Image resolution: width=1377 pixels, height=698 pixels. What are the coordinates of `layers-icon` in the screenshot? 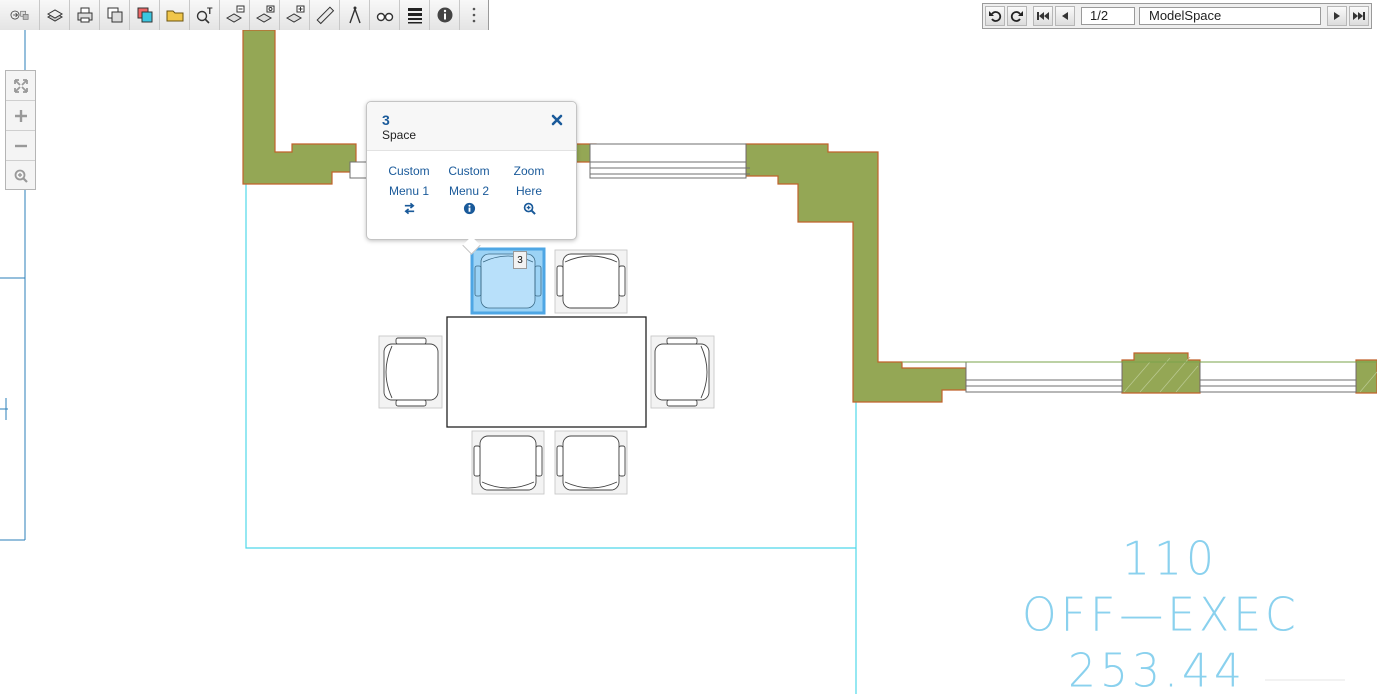 It's located at (55, 15).